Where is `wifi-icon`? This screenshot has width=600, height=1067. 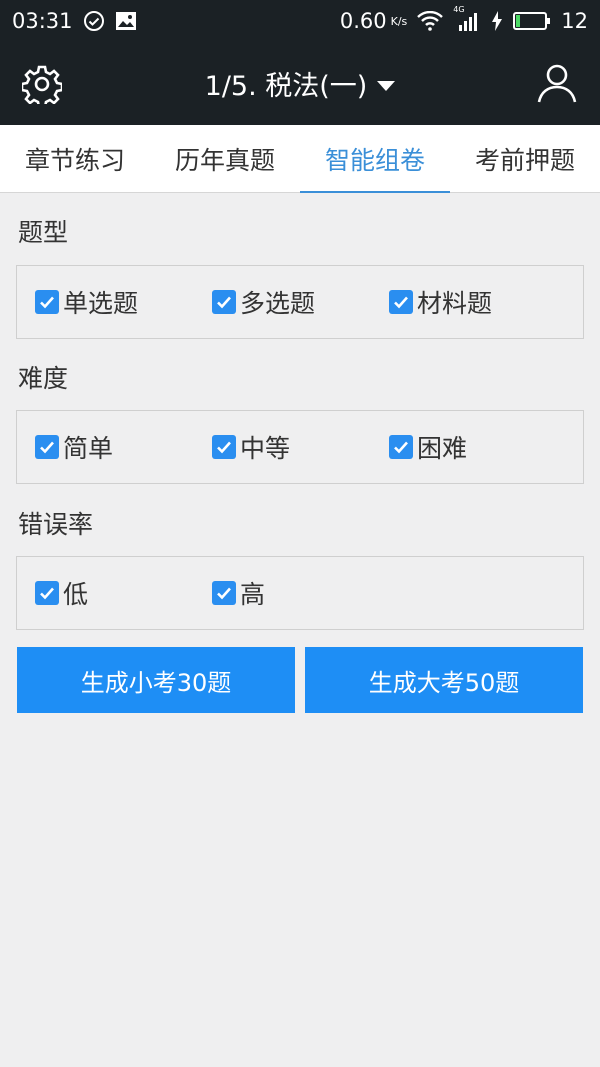
wifi-icon is located at coordinates (430, 21).